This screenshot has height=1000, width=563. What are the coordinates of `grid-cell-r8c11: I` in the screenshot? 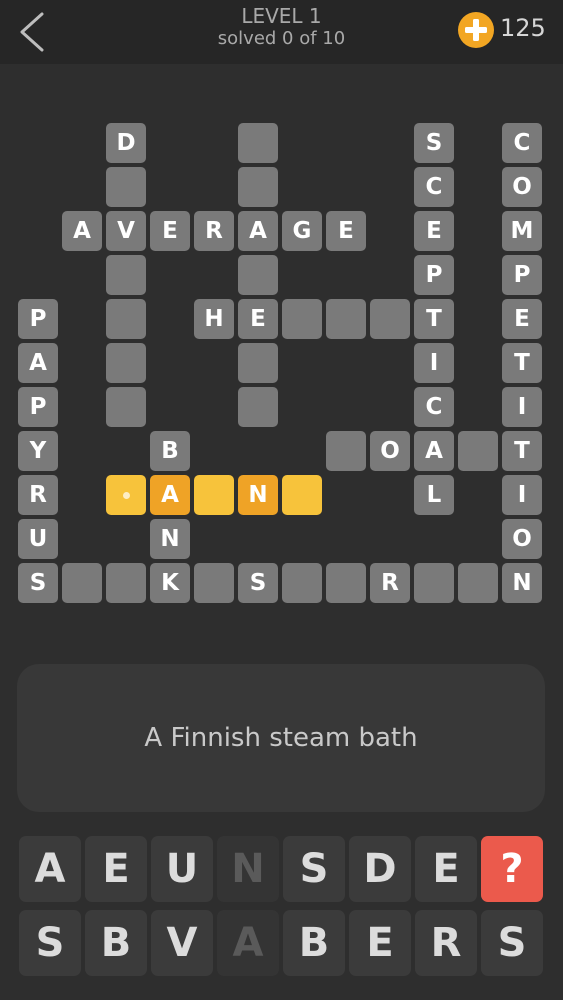 It's located at (522, 495).